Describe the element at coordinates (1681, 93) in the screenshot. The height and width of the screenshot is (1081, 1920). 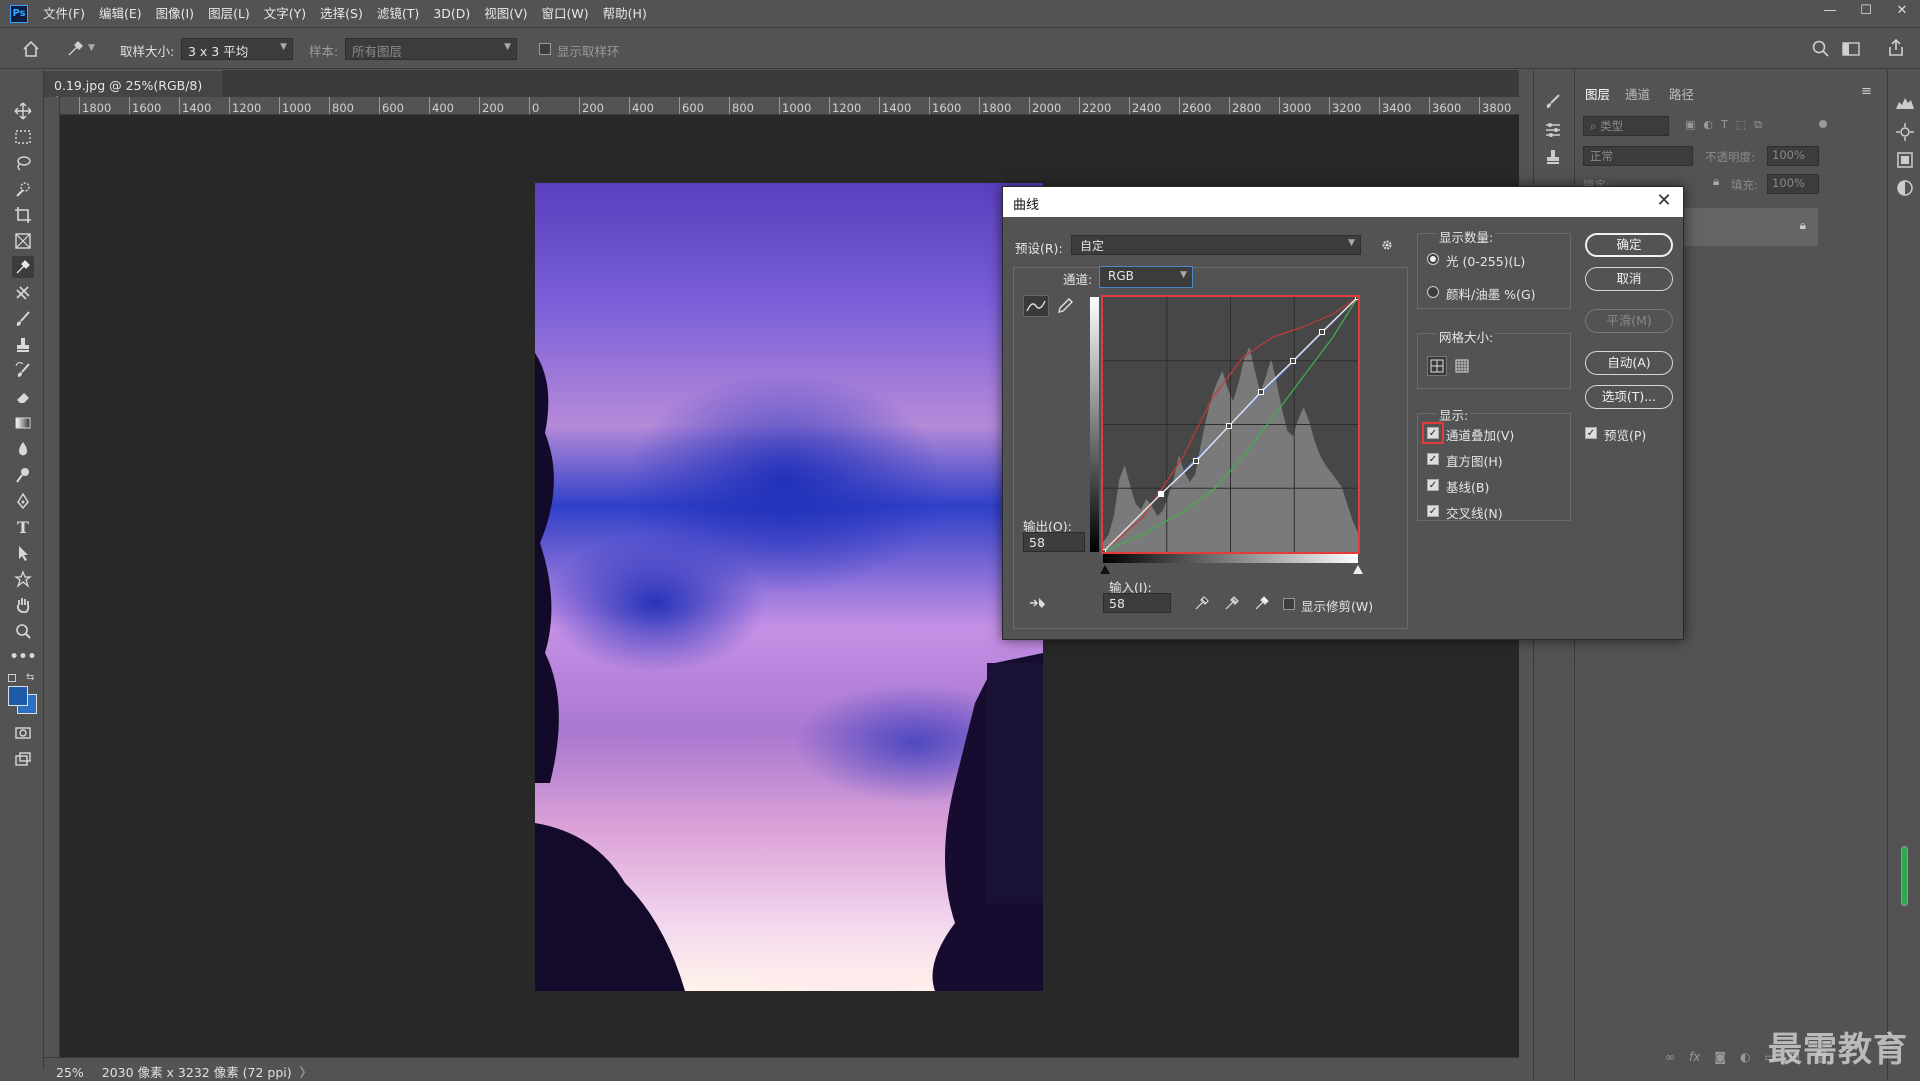
I see `tab-paths: 路径` at that location.